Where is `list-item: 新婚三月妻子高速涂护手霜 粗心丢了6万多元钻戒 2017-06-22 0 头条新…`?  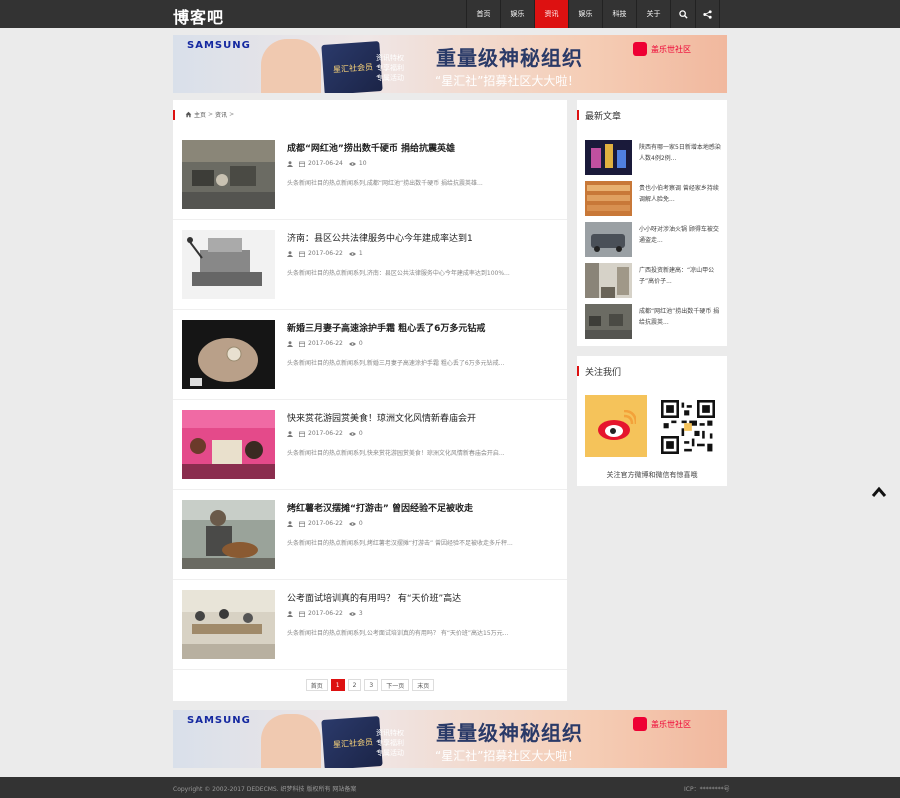
list-item: 新婚三月妻子高速涂护手霜 粗心丢了6万多元钻戒 2017-06-22 0 头条新… is located at coordinates (370, 355).